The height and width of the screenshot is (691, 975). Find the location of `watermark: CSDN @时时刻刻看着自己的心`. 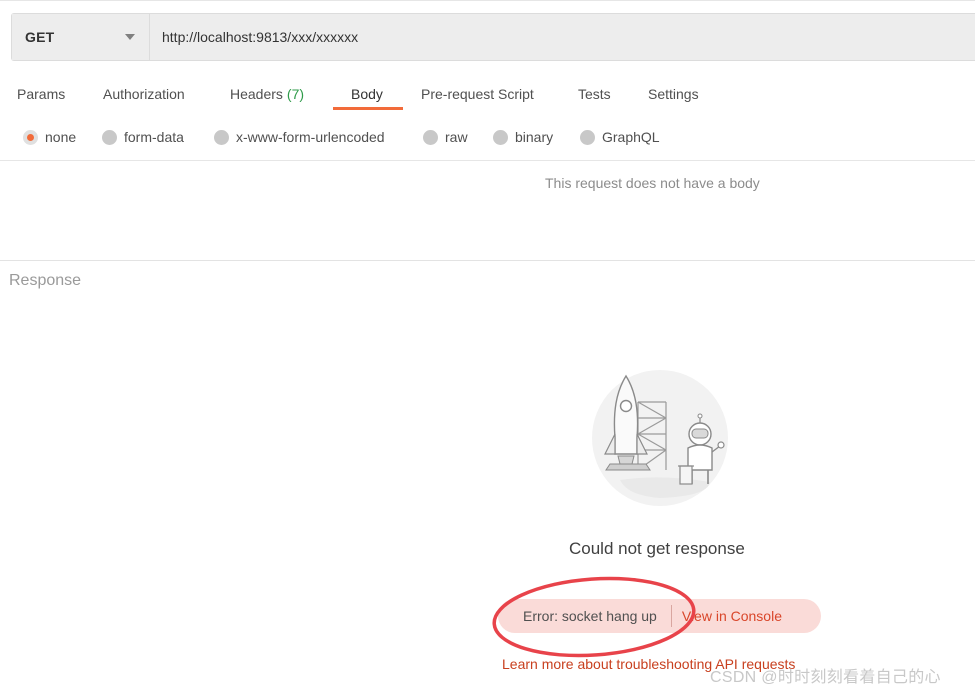

watermark: CSDN @时时刻刻看着自己的心 is located at coordinates (825, 677).